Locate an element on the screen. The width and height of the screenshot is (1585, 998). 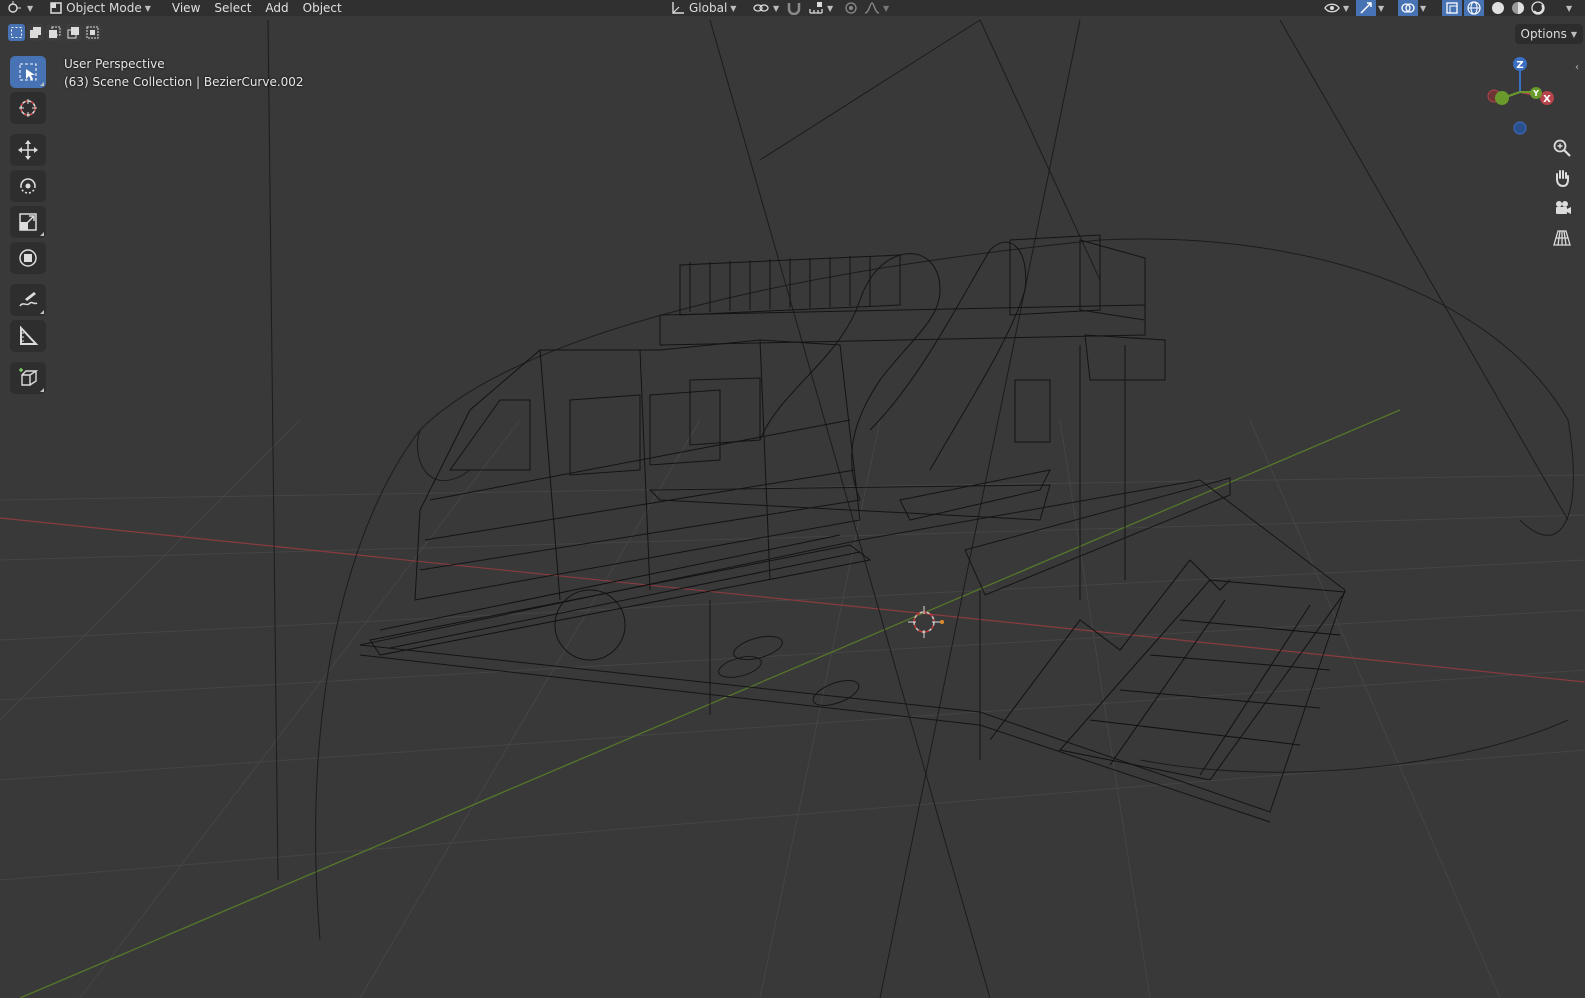
options-label: Options is located at coordinates (1543, 34).